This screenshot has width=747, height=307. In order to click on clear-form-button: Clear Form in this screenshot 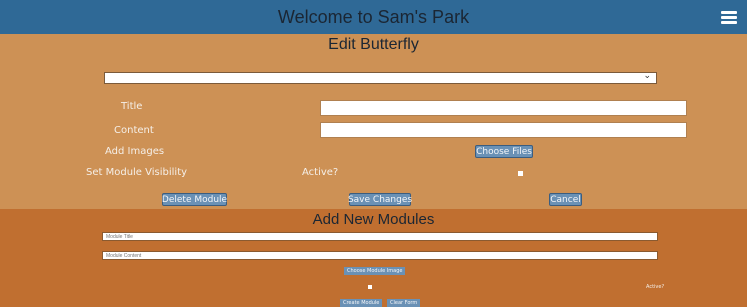, I will do `click(404, 303)`.